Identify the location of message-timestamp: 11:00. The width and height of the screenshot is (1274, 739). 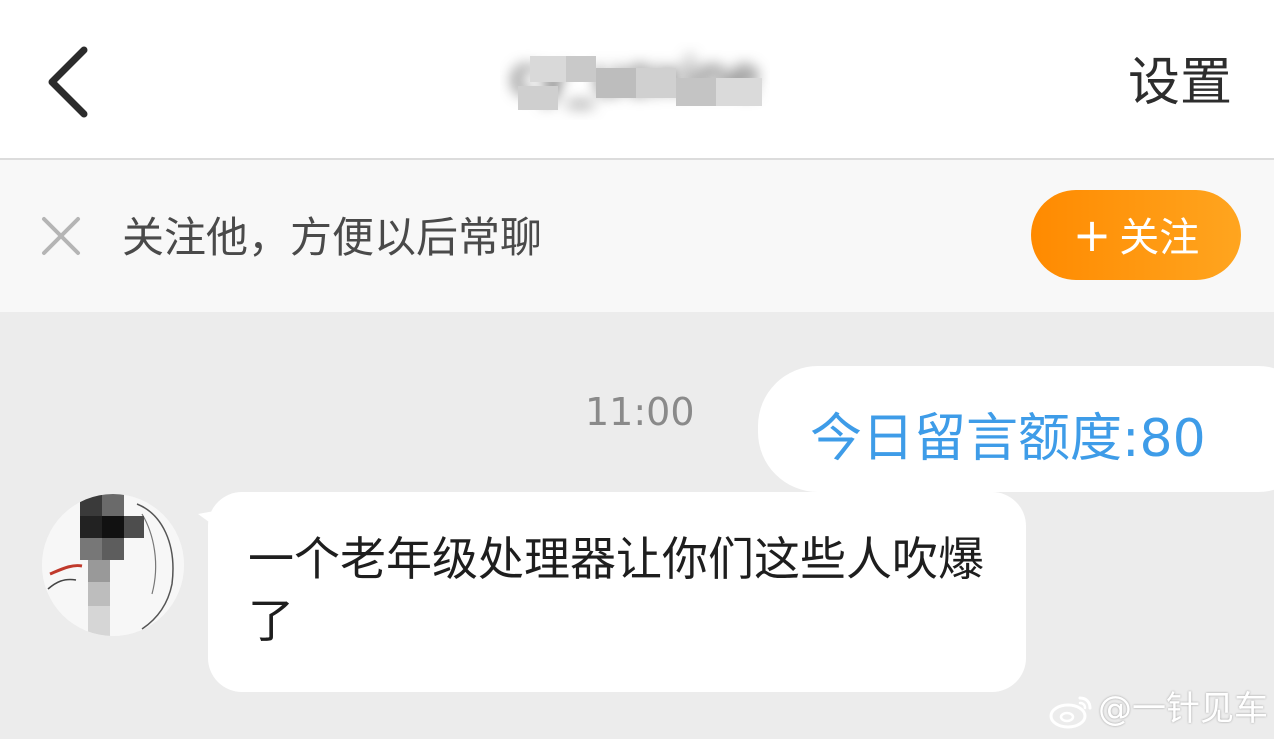
(640, 412).